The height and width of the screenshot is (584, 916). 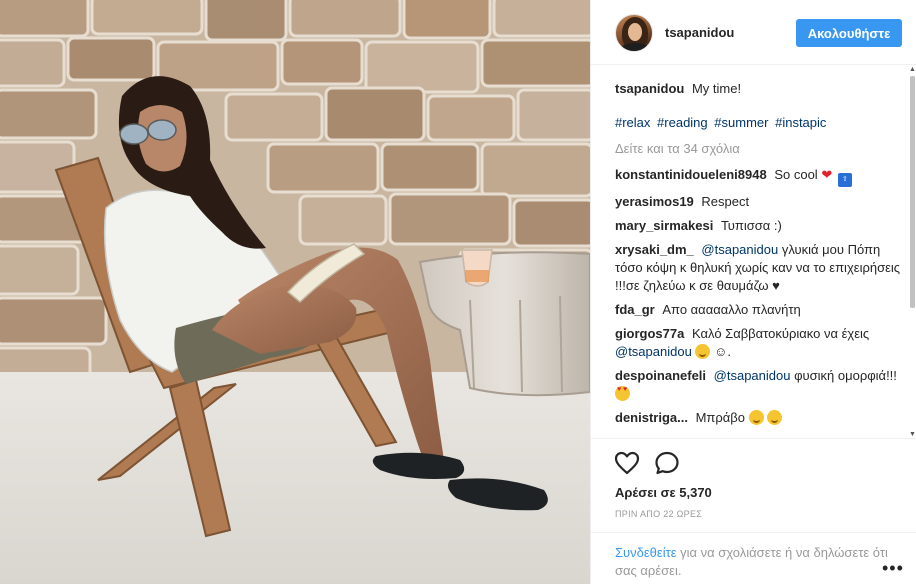 I want to click on comment-username: despoinanefeli, so click(x=660, y=375).